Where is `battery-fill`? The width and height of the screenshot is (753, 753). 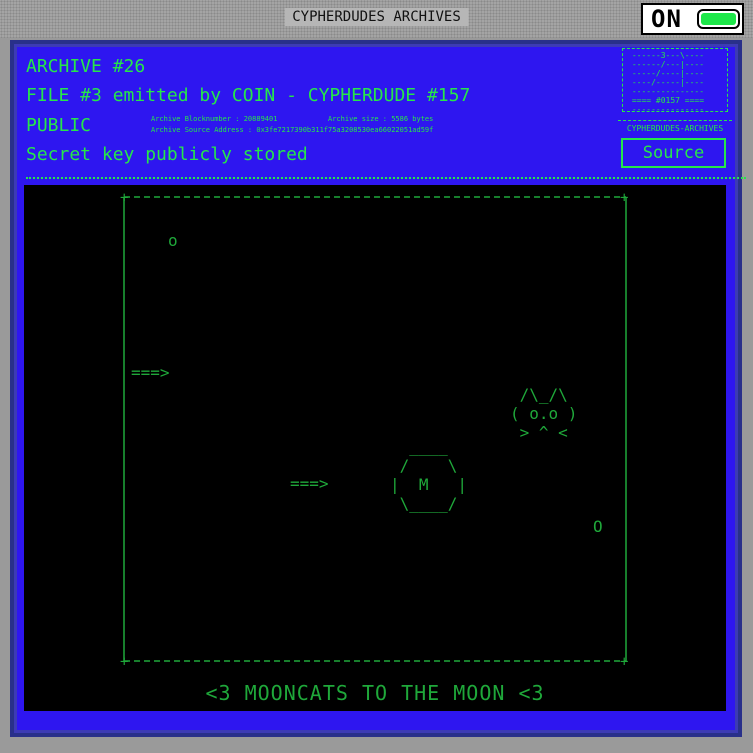
battery-fill is located at coordinates (718, 19).